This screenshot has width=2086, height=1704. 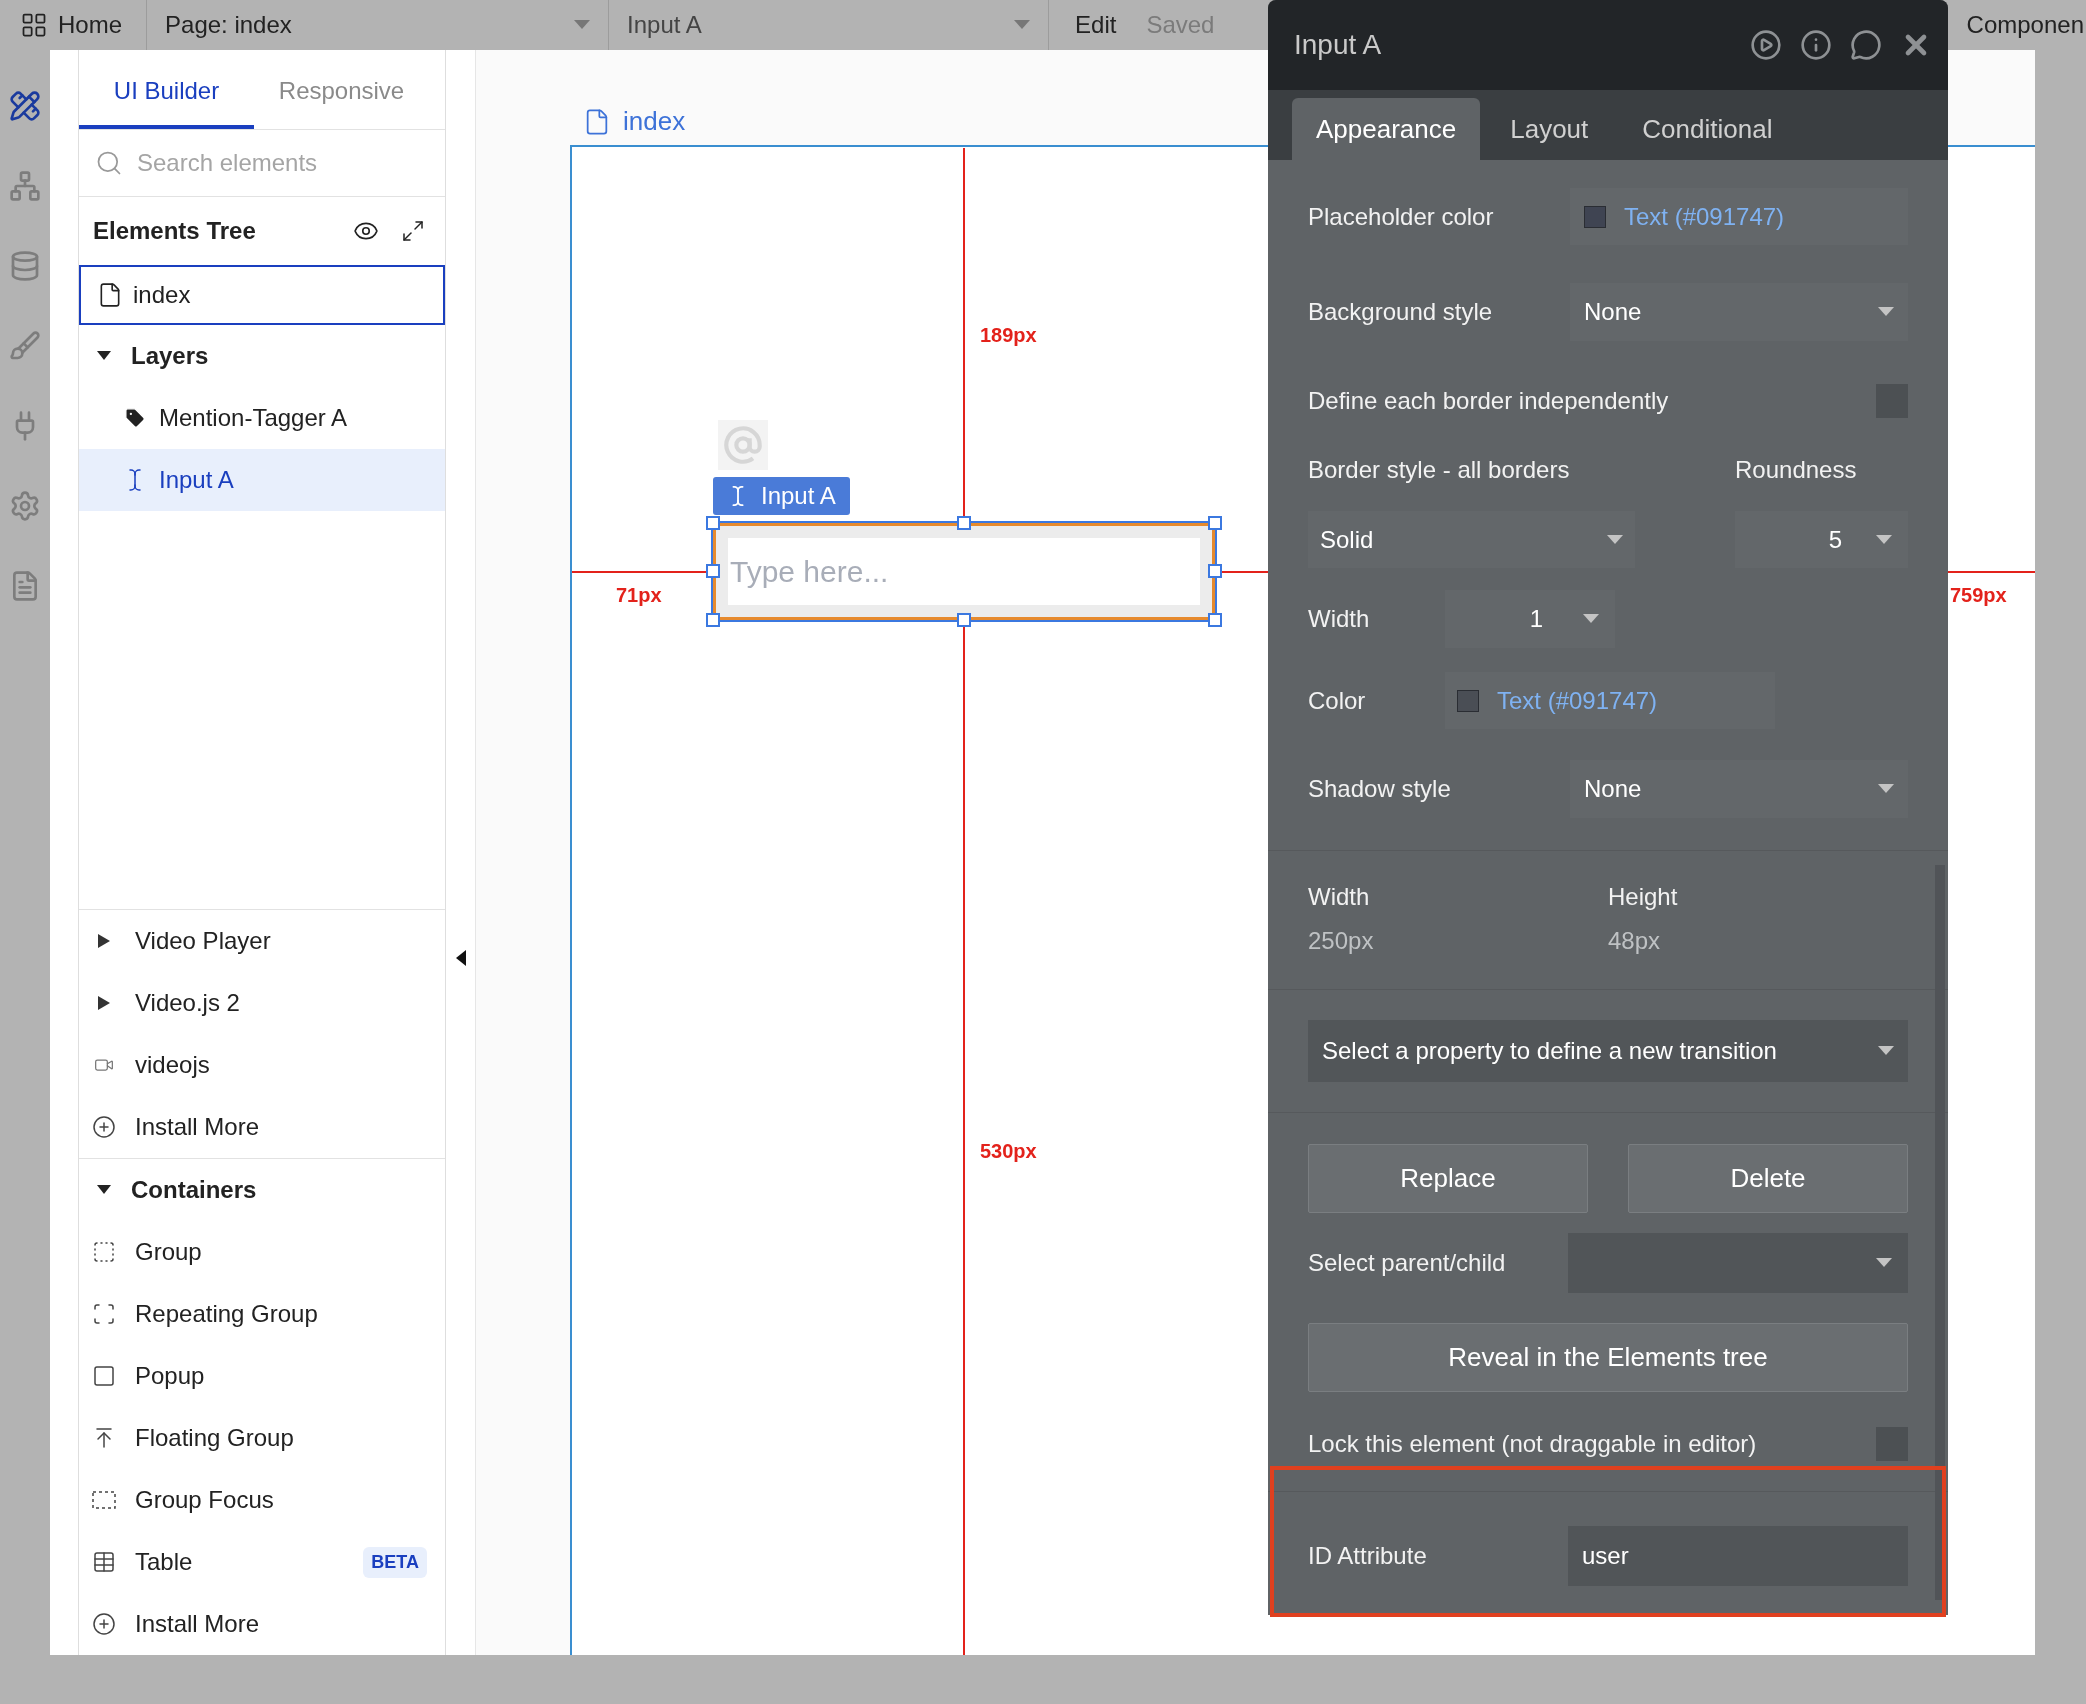 I want to click on tree-group-label: Layers, so click(x=170, y=356).